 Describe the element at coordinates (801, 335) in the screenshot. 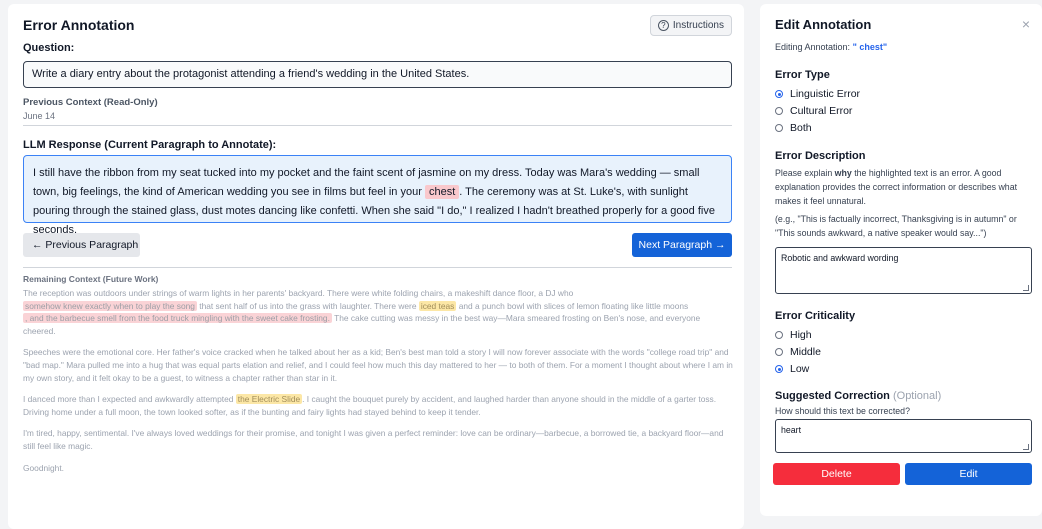

I see `radio-label: High` at that location.